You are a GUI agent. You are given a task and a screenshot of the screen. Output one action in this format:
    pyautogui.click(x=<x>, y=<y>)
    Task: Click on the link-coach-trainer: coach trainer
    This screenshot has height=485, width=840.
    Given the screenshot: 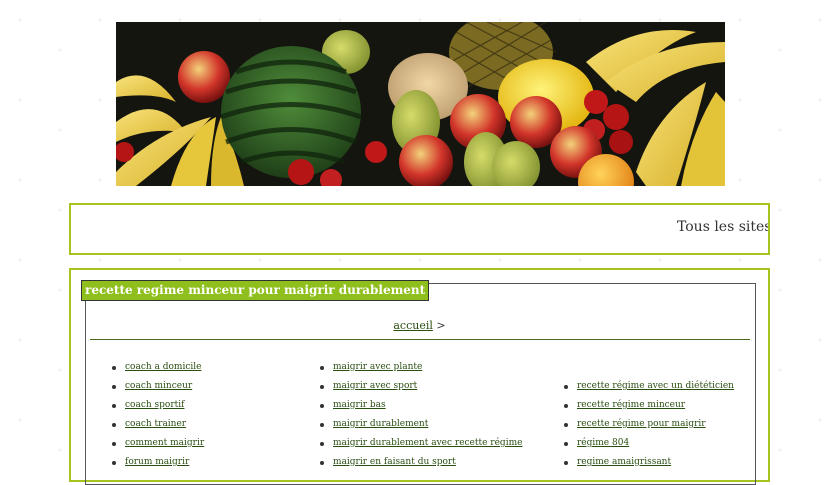 What is the action you would take?
    pyautogui.click(x=155, y=424)
    